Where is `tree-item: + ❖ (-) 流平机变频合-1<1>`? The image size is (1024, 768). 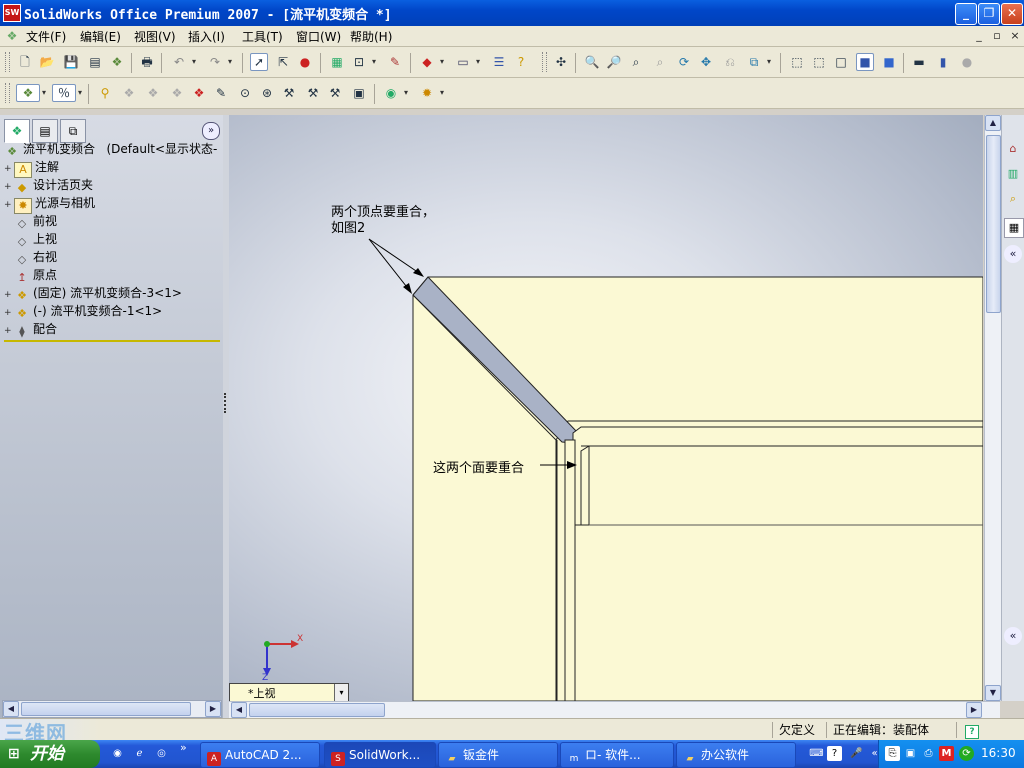 tree-item: + ❖ (-) 流平机变频合-1<1> is located at coordinates (83, 311).